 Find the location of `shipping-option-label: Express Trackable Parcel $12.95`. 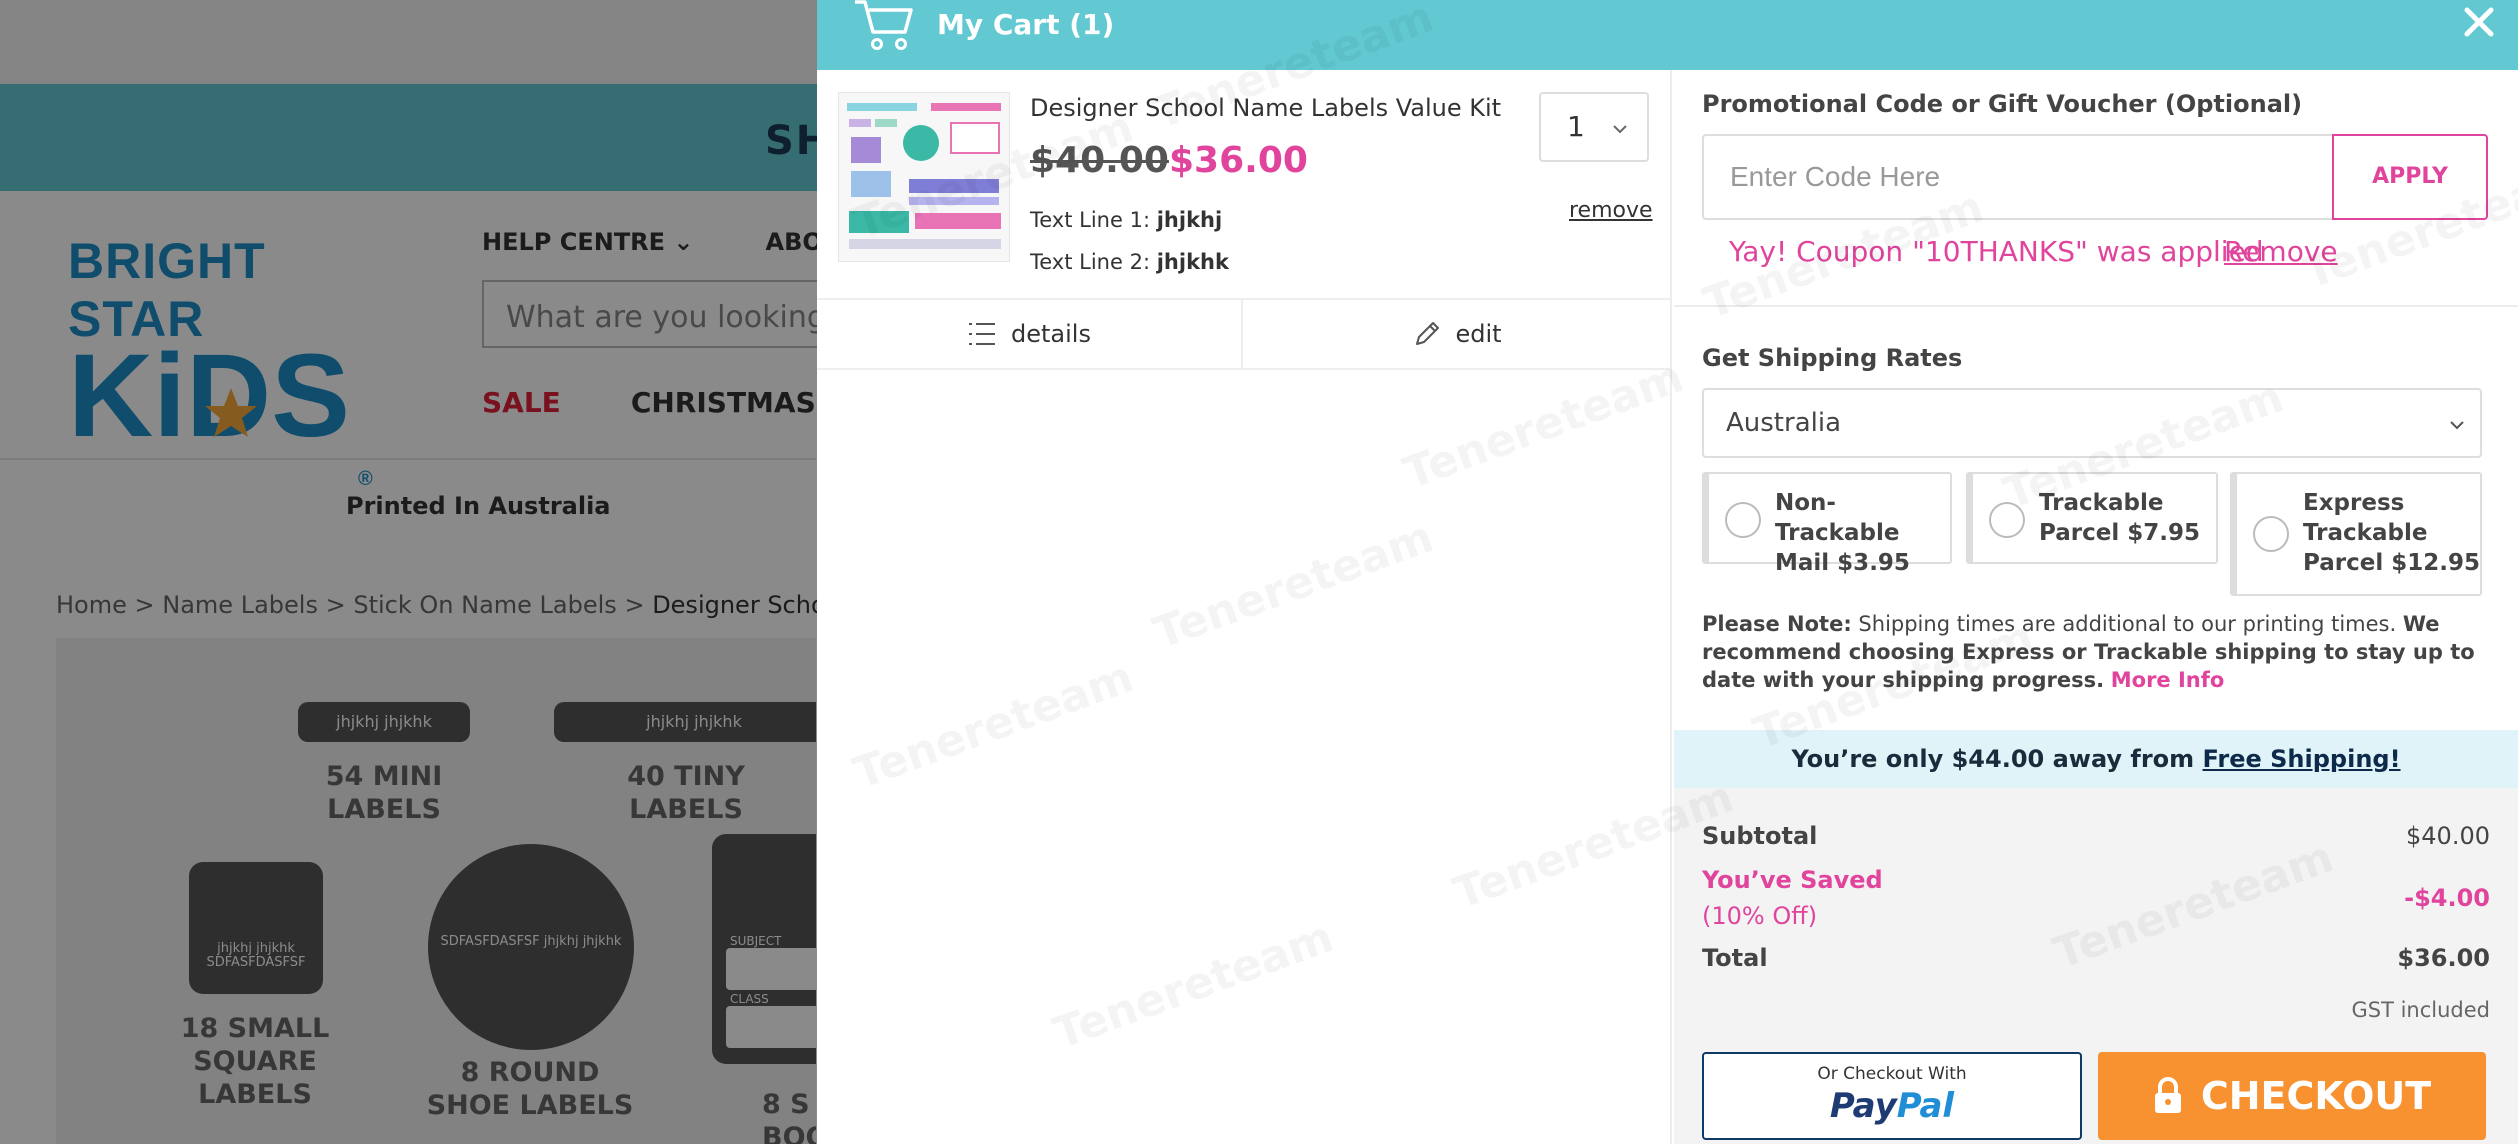

shipping-option-label: Express Trackable Parcel $12.95 is located at coordinates (2391, 533).